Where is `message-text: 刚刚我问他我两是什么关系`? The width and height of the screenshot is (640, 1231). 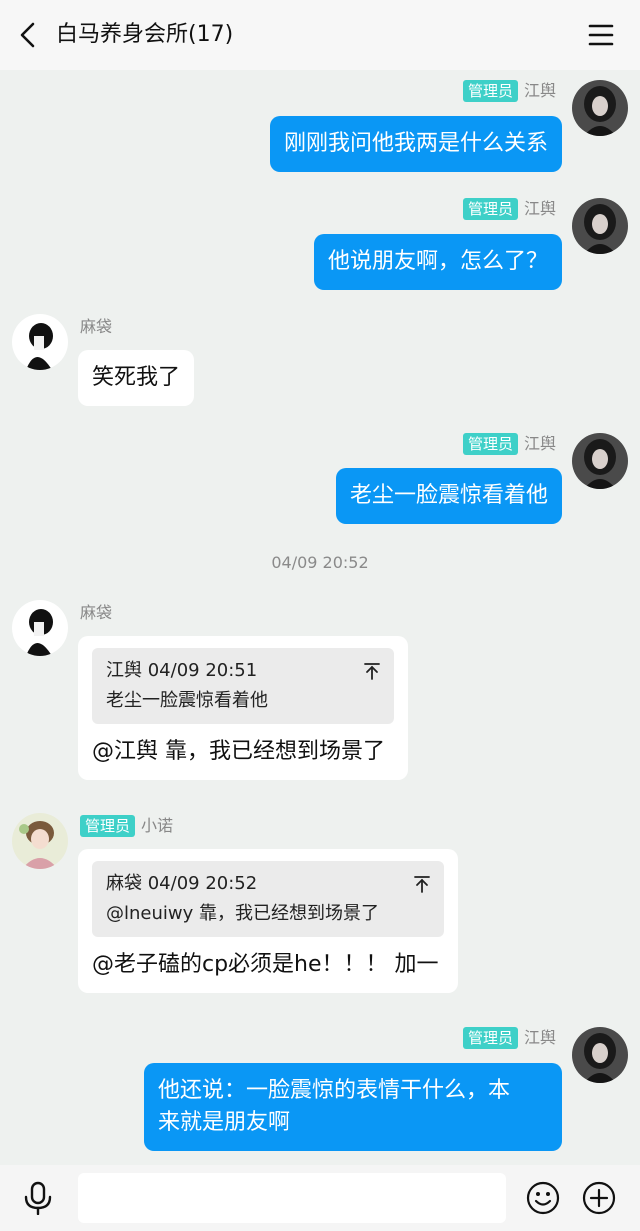 message-text: 刚刚我问他我两是什么关系 is located at coordinates (415, 143).